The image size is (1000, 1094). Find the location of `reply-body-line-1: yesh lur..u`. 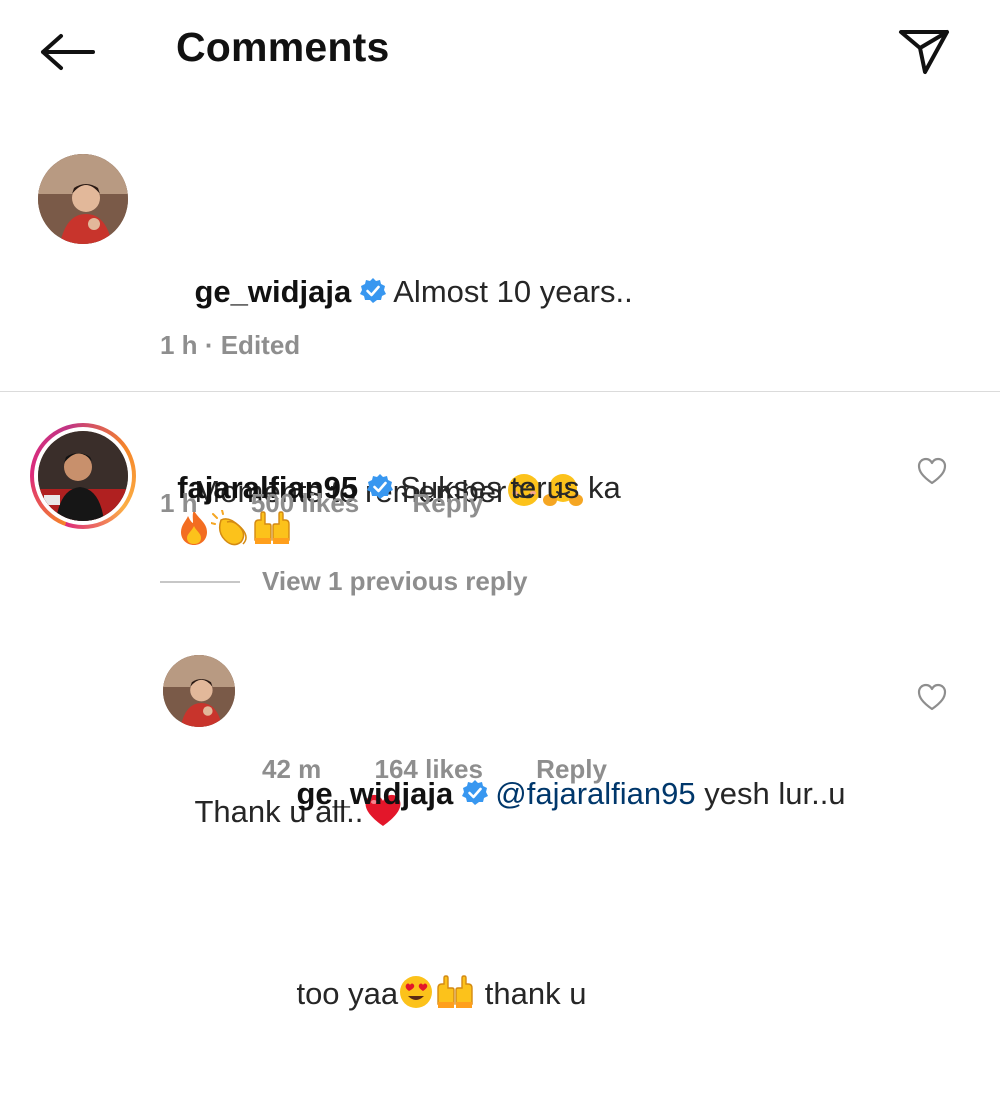

reply-body-line-1: yesh lur..u is located at coordinates (775, 793).